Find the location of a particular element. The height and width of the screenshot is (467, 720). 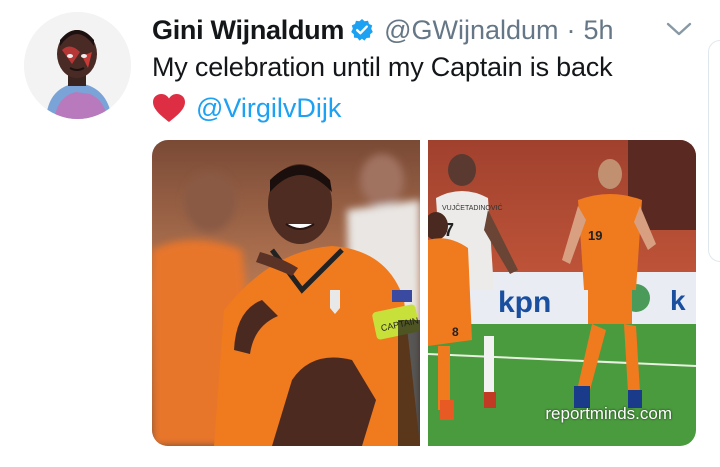

watermark: reportminds.com is located at coordinates (608, 413).